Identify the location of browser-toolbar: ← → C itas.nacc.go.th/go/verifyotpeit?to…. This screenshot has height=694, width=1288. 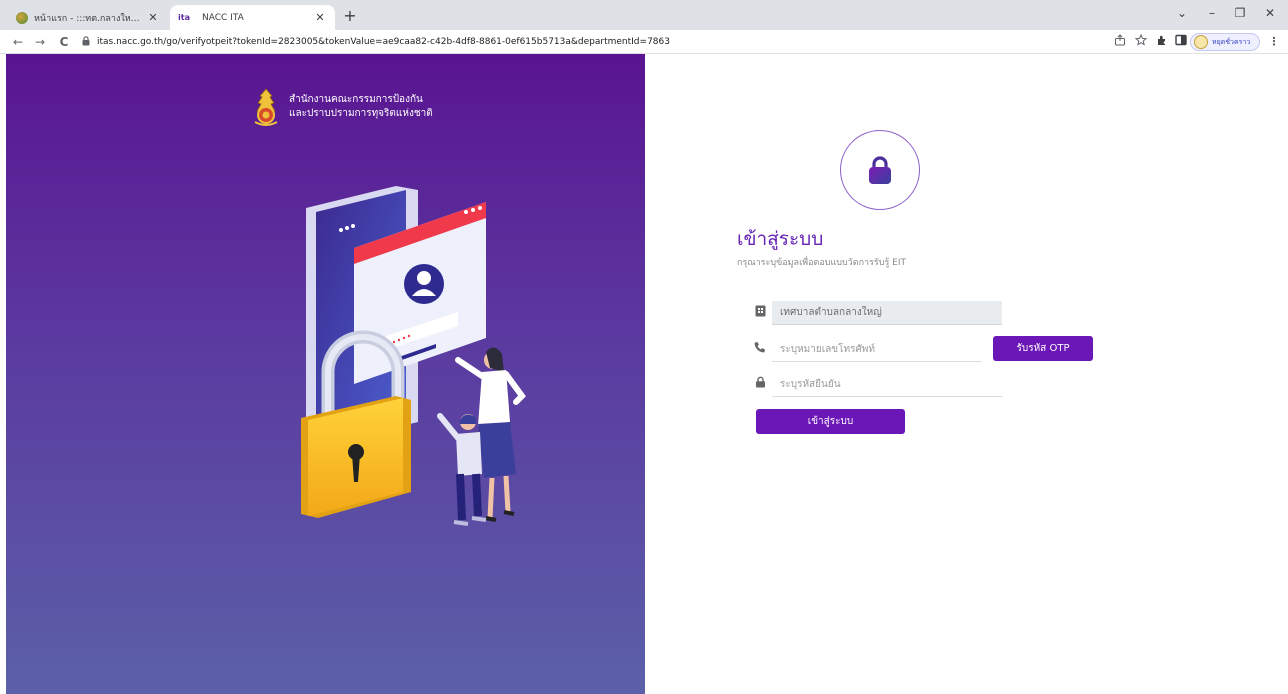
(644, 42).